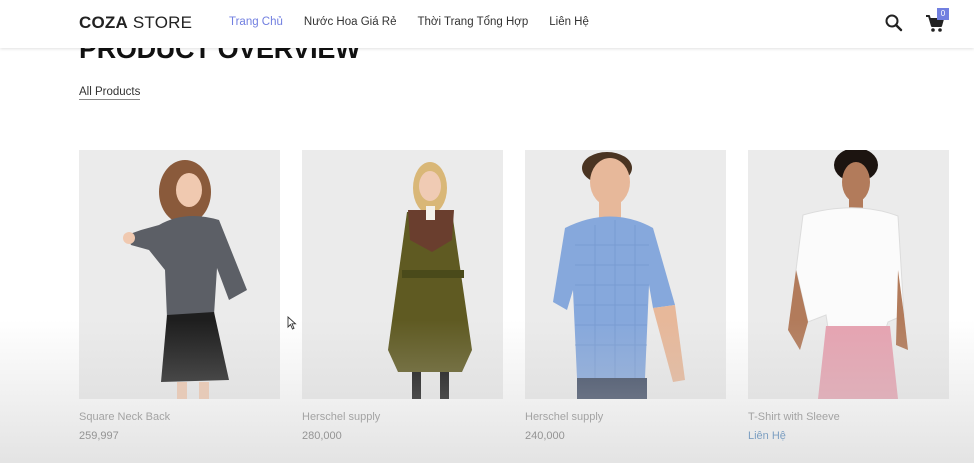  I want to click on product-card: Herschel supply 240,000, so click(625, 296).